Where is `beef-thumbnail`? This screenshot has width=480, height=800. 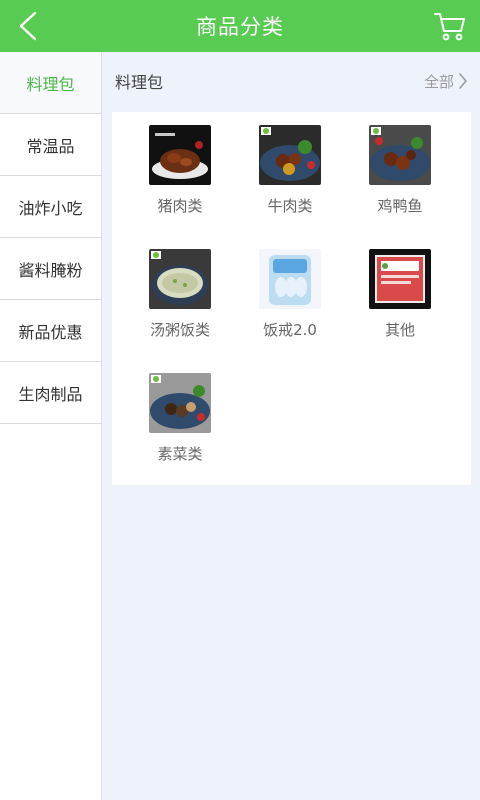
beef-thumbnail is located at coordinates (290, 155).